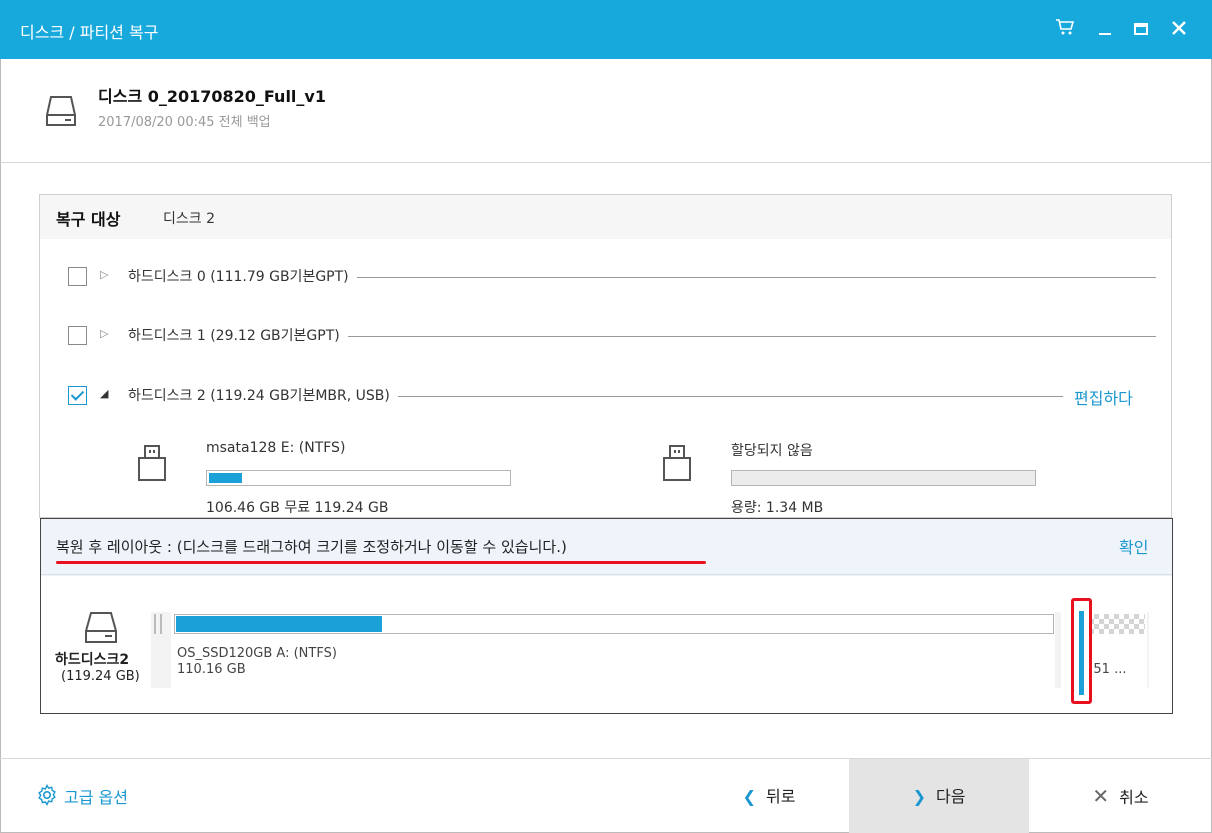 The width and height of the screenshot is (1212, 833). What do you see at coordinates (612, 277) in the screenshot?
I see `disk-row-0: ▷ 하드디스크 0 (111.79 GB기본GPT)` at bounding box center [612, 277].